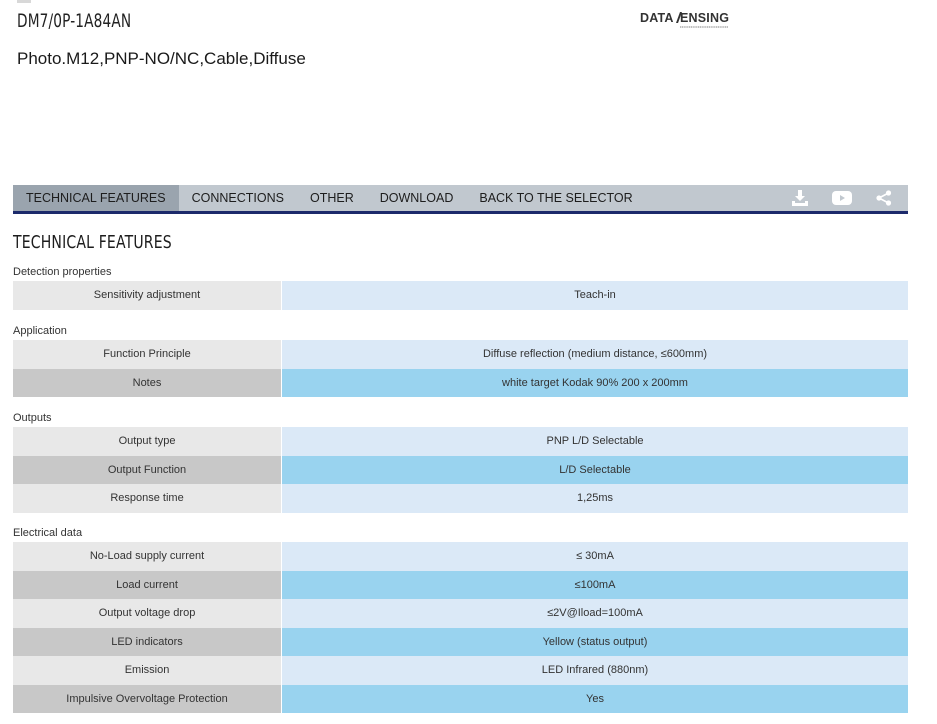 The width and height of the screenshot is (937, 724). What do you see at coordinates (884, 198) in the screenshot?
I see `share-icon` at bounding box center [884, 198].